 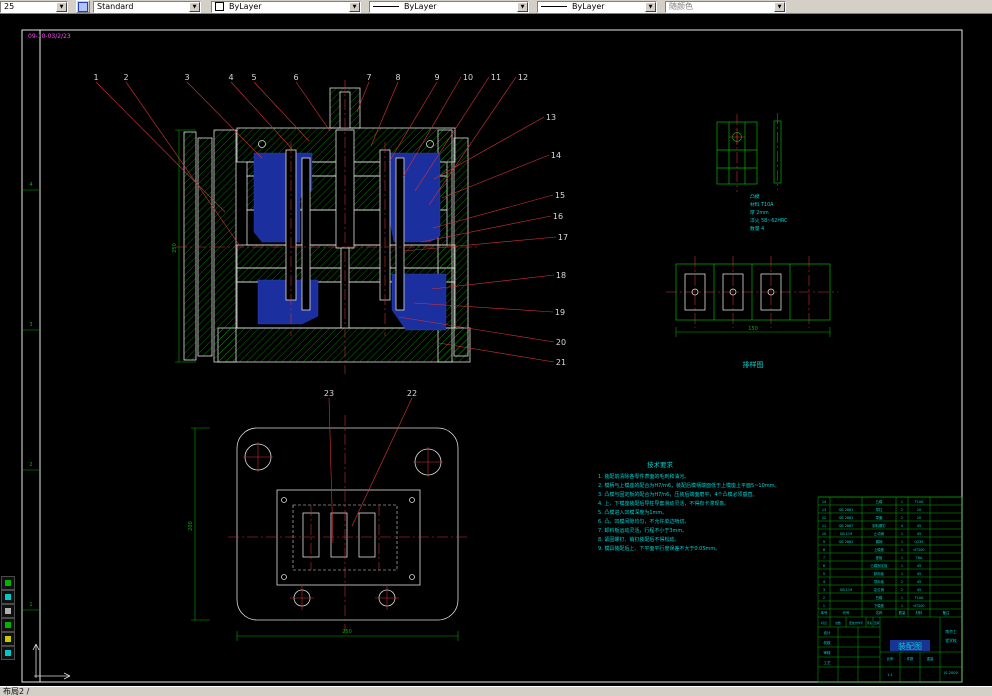 What do you see at coordinates (880, 565) in the screenshot?
I see `bom-cell: 凸模固定板` at bounding box center [880, 565].